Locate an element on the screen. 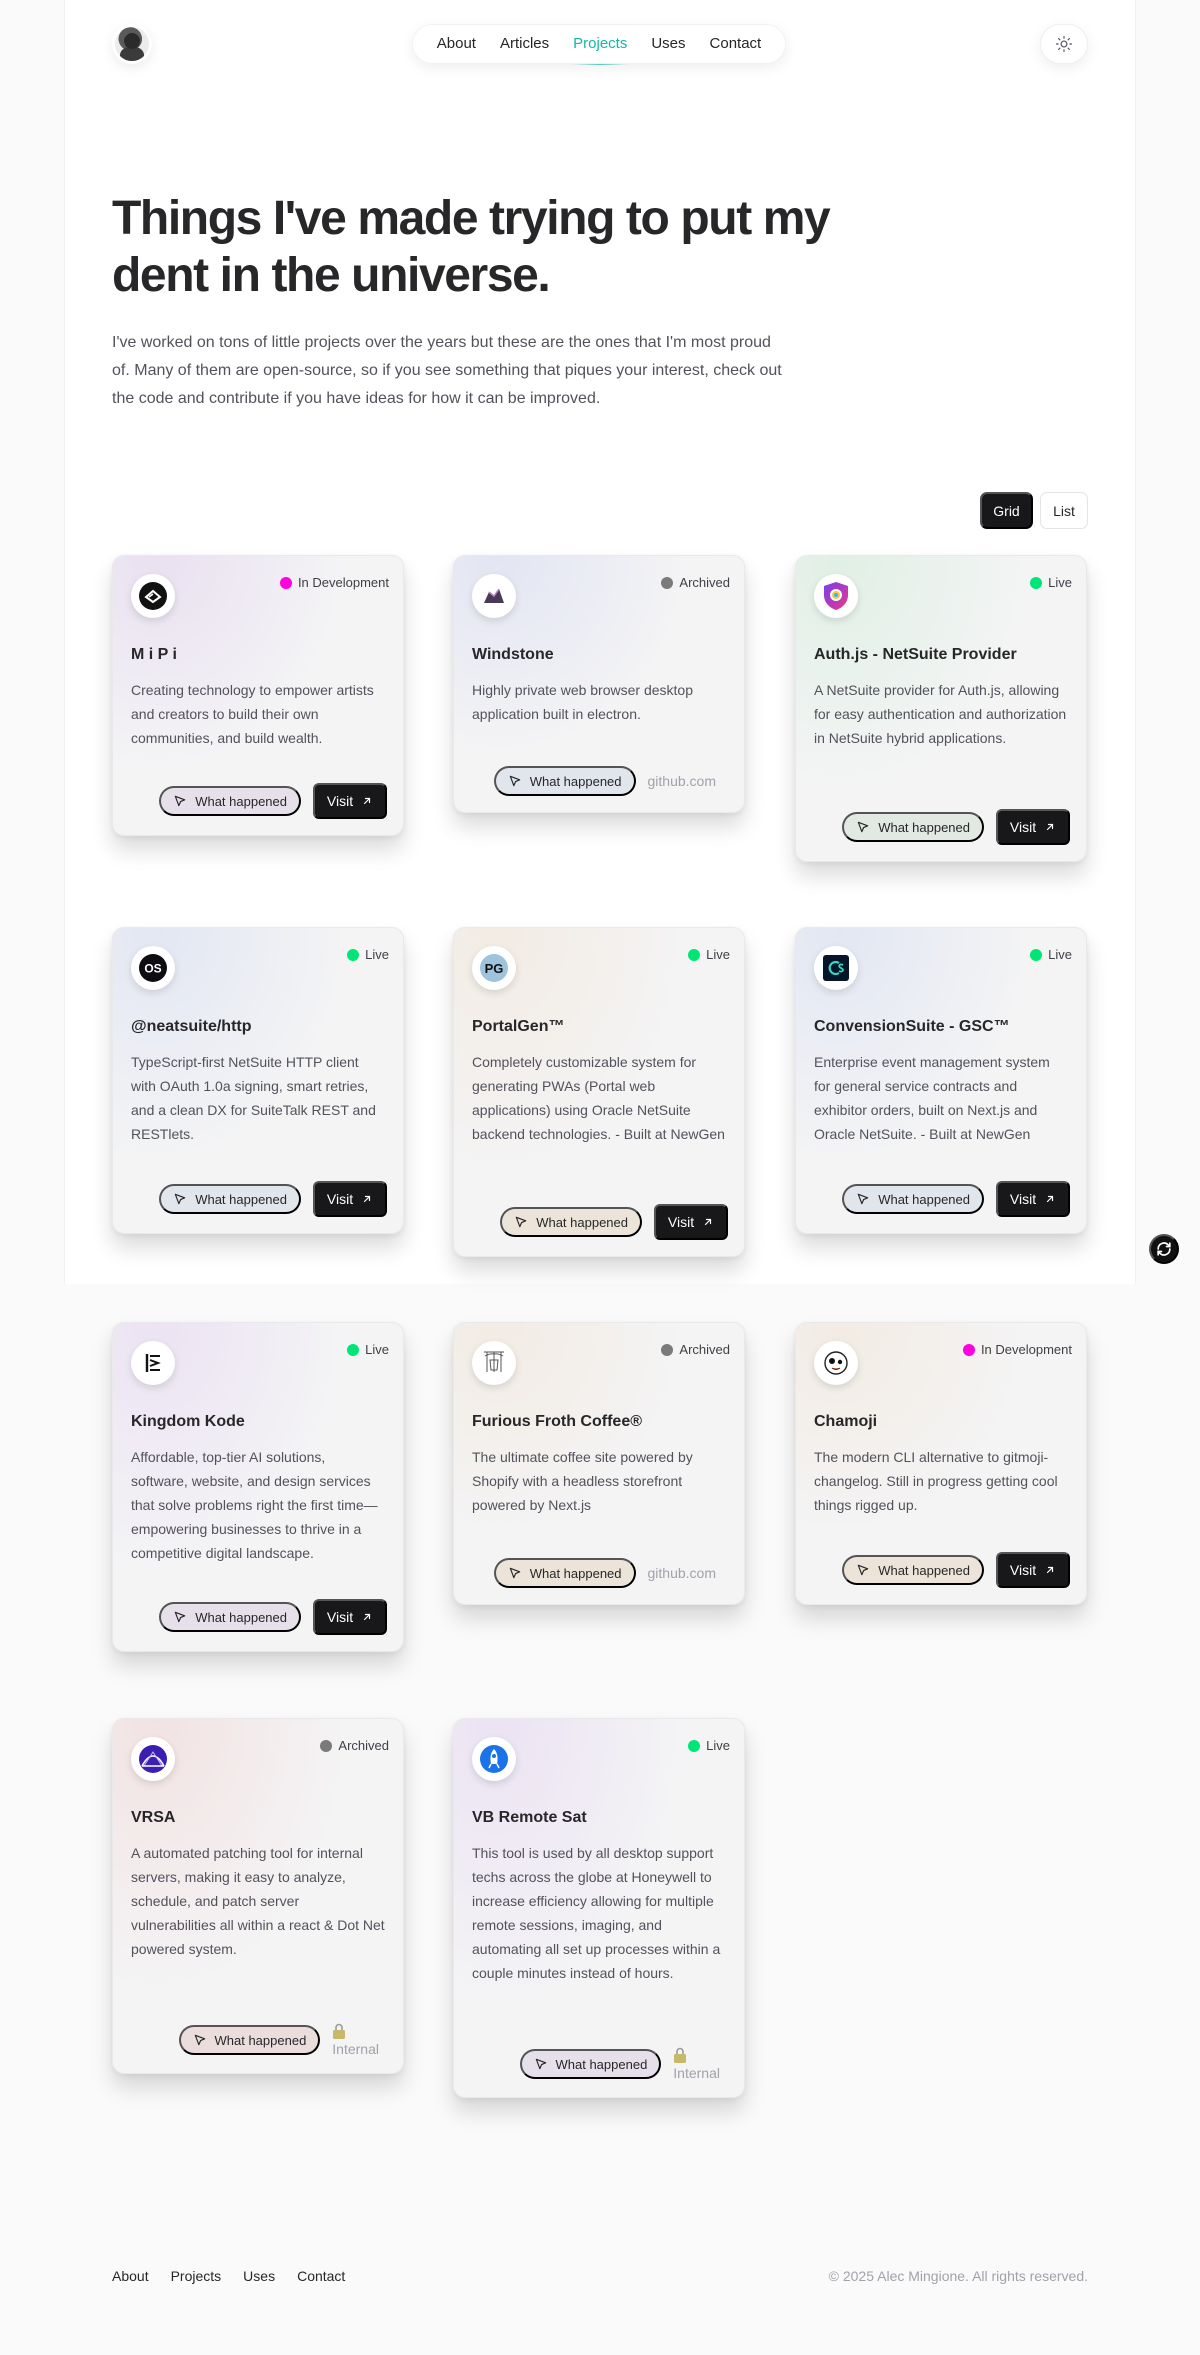 The width and height of the screenshot is (1200, 2355). sync-icon is located at coordinates (1164, 1249).